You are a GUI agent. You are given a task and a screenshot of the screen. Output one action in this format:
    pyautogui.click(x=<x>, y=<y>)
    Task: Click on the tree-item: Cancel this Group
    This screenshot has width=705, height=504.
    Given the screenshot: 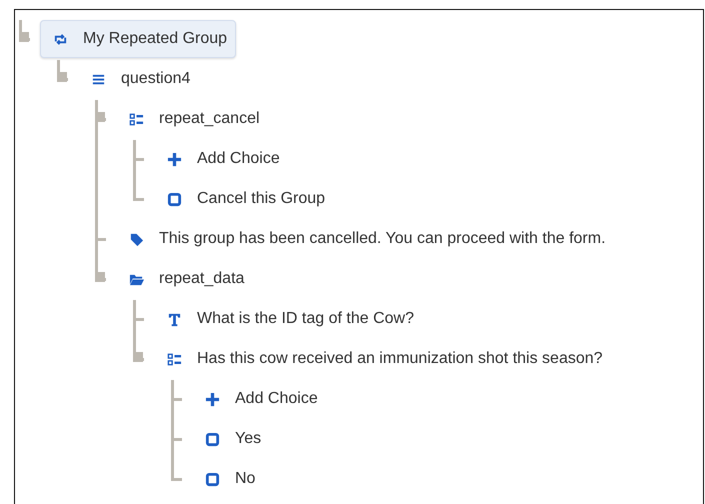 What is the action you would take?
    pyautogui.click(x=244, y=199)
    